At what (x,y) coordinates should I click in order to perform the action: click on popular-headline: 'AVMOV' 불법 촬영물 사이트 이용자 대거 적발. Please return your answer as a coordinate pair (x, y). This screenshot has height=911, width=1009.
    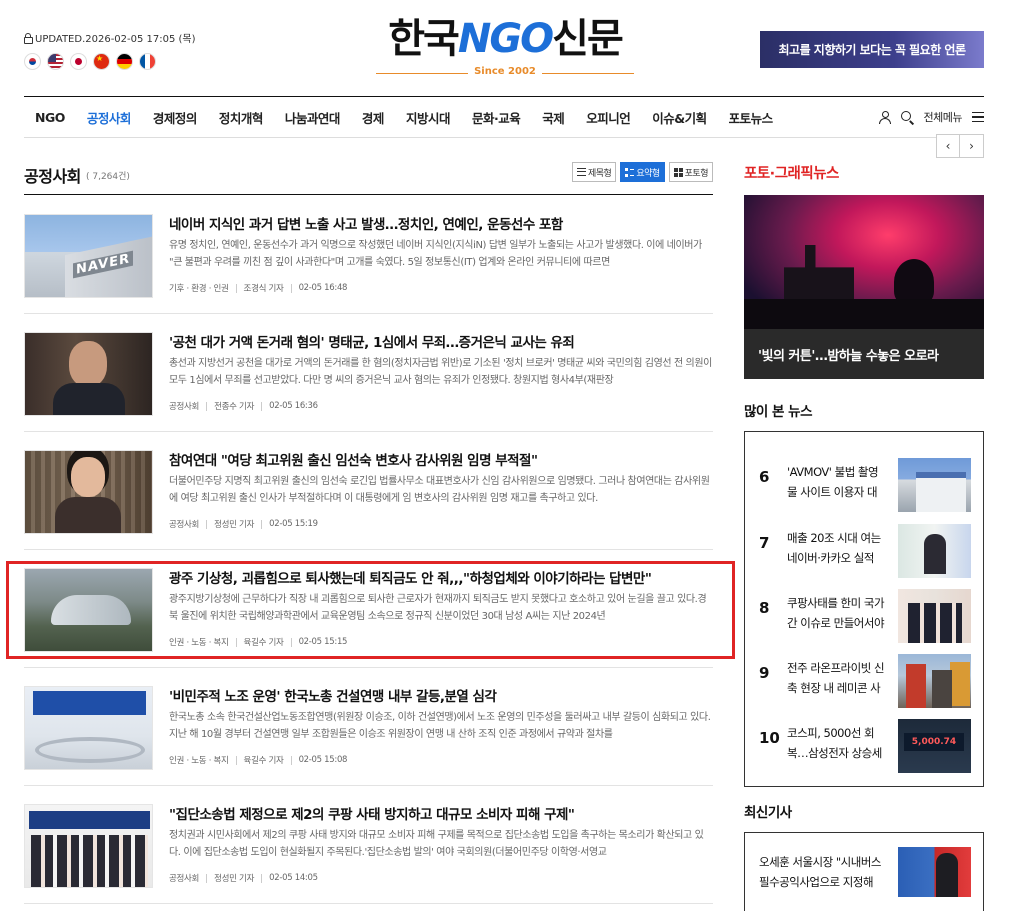
    Looking at the image, I should click on (837, 483).